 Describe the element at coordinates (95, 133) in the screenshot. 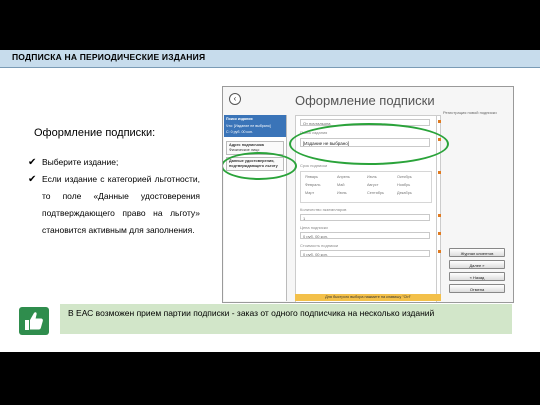

I see `section-heading: Оформление подписки:` at that location.